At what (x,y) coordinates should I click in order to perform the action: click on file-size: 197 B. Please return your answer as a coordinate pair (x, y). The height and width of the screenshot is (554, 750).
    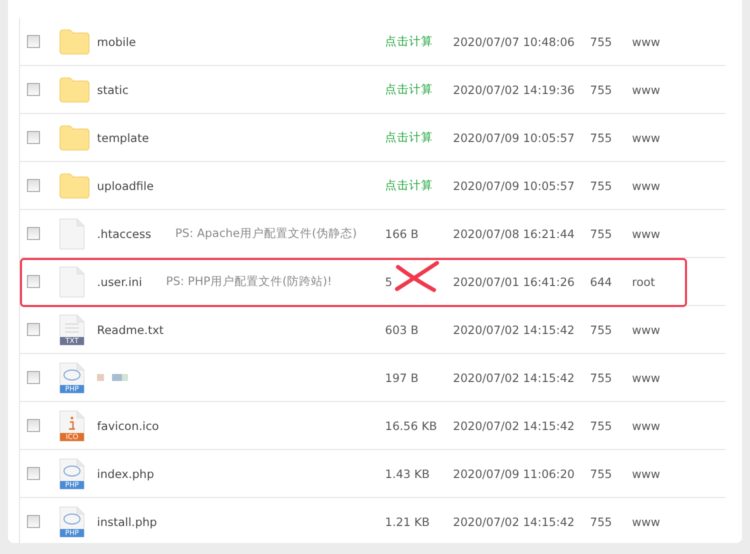
    Looking at the image, I should click on (401, 377).